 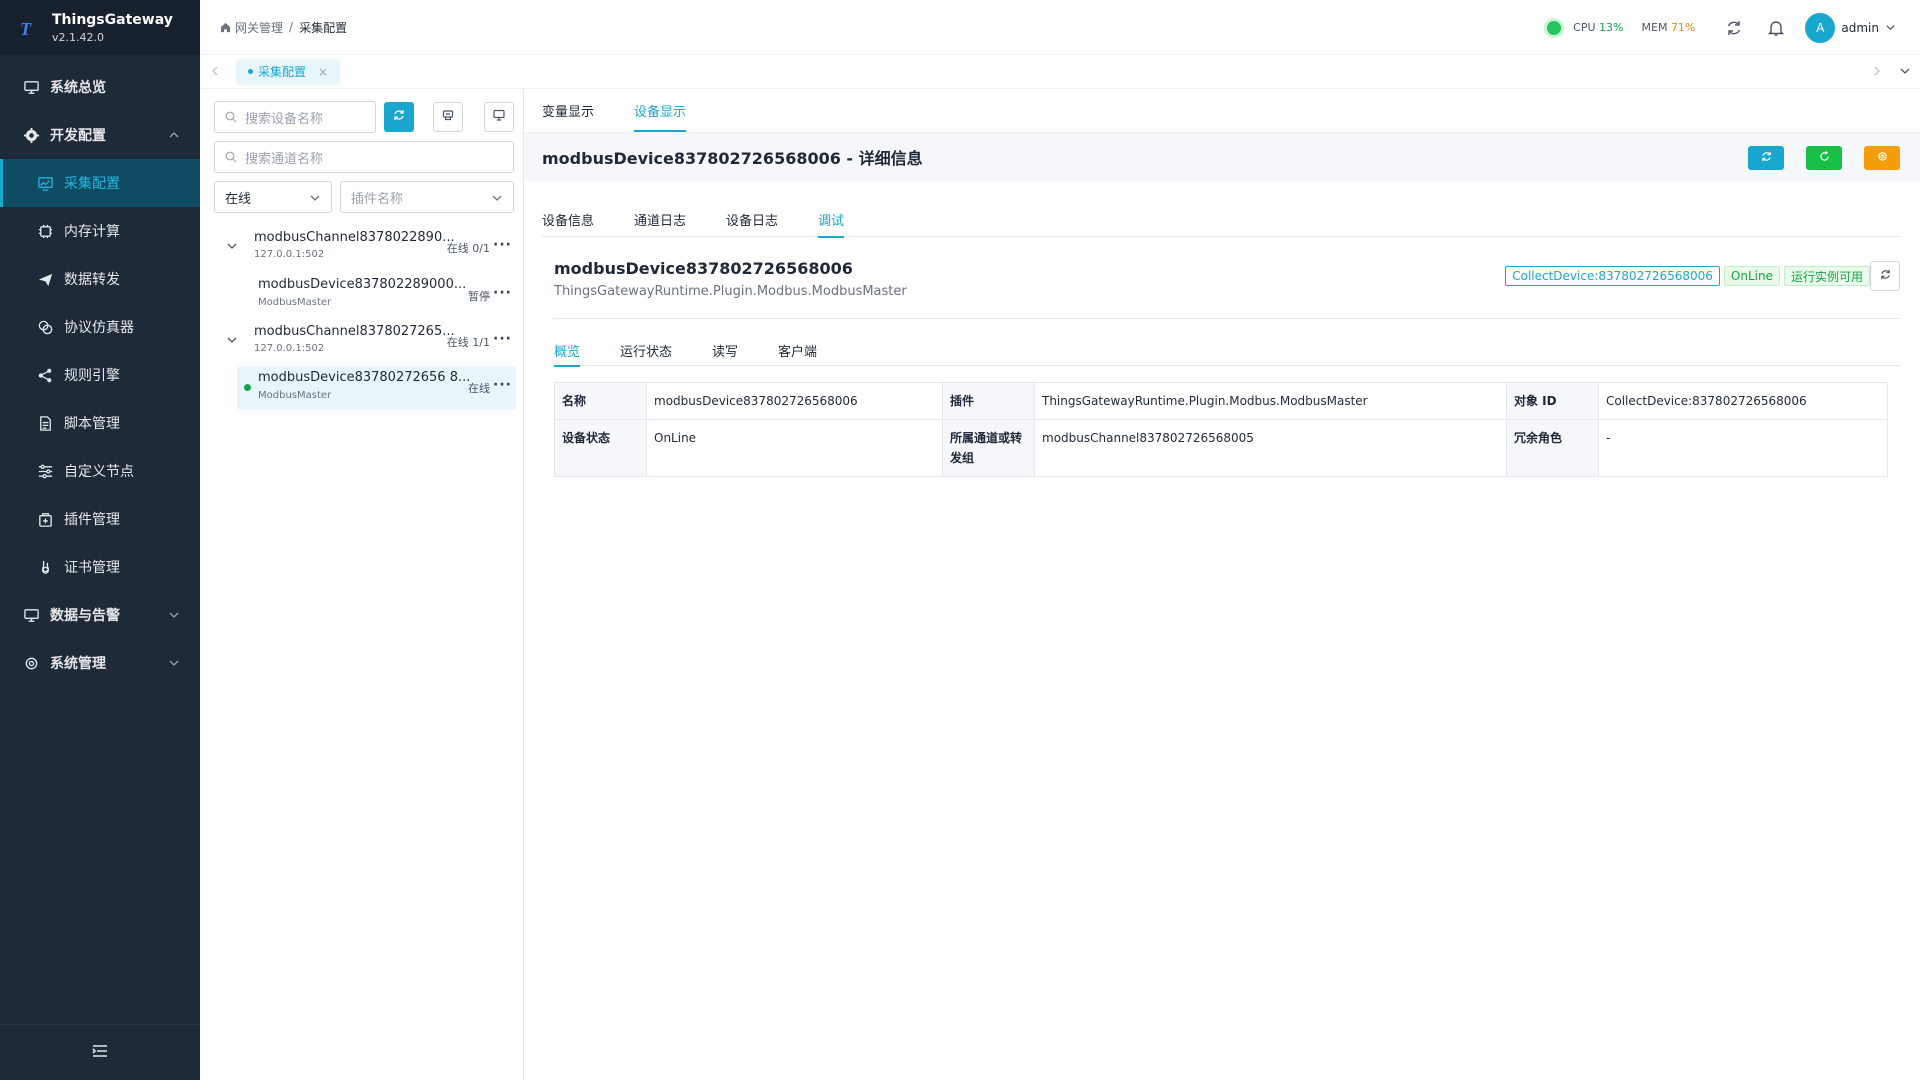 What do you see at coordinates (215, 71) in the screenshot?
I see `chevron-left-icon` at bounding box center [215, 71].